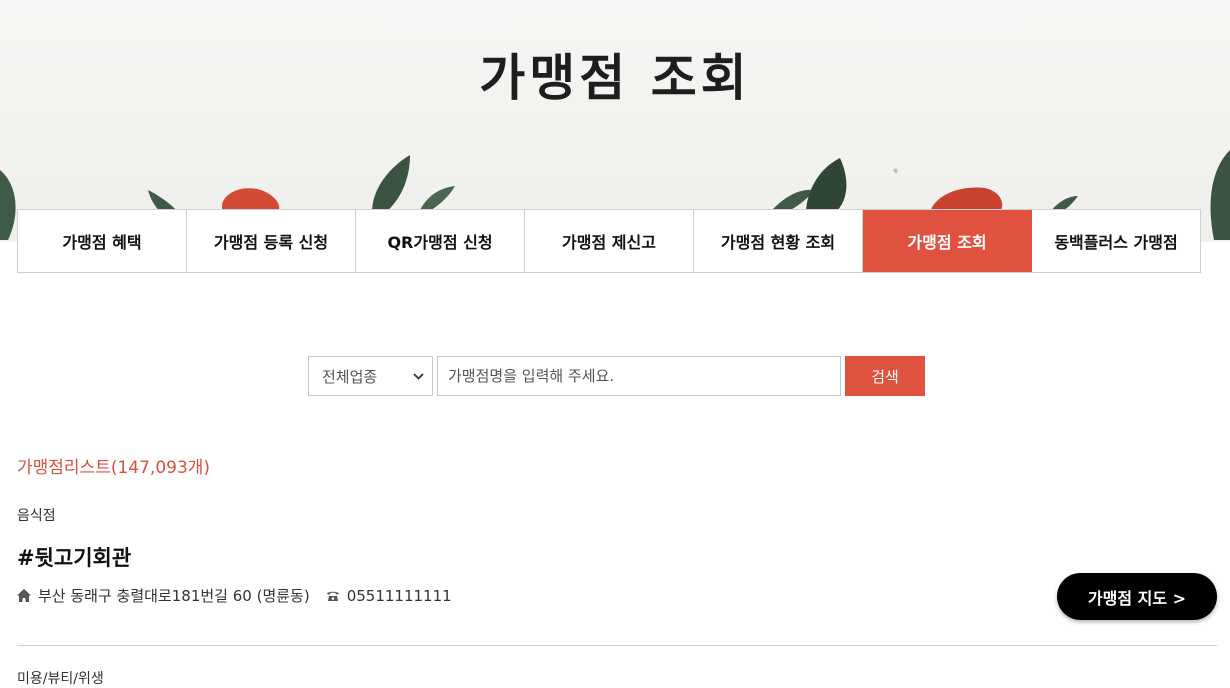 The height and width of the screenshot is (688, 1230). What do you see at coordinates (1137, 596) in the screenshot?
I see `merchant-map-button: 가맹점 지도 >` at bounding box center [1137, 596].